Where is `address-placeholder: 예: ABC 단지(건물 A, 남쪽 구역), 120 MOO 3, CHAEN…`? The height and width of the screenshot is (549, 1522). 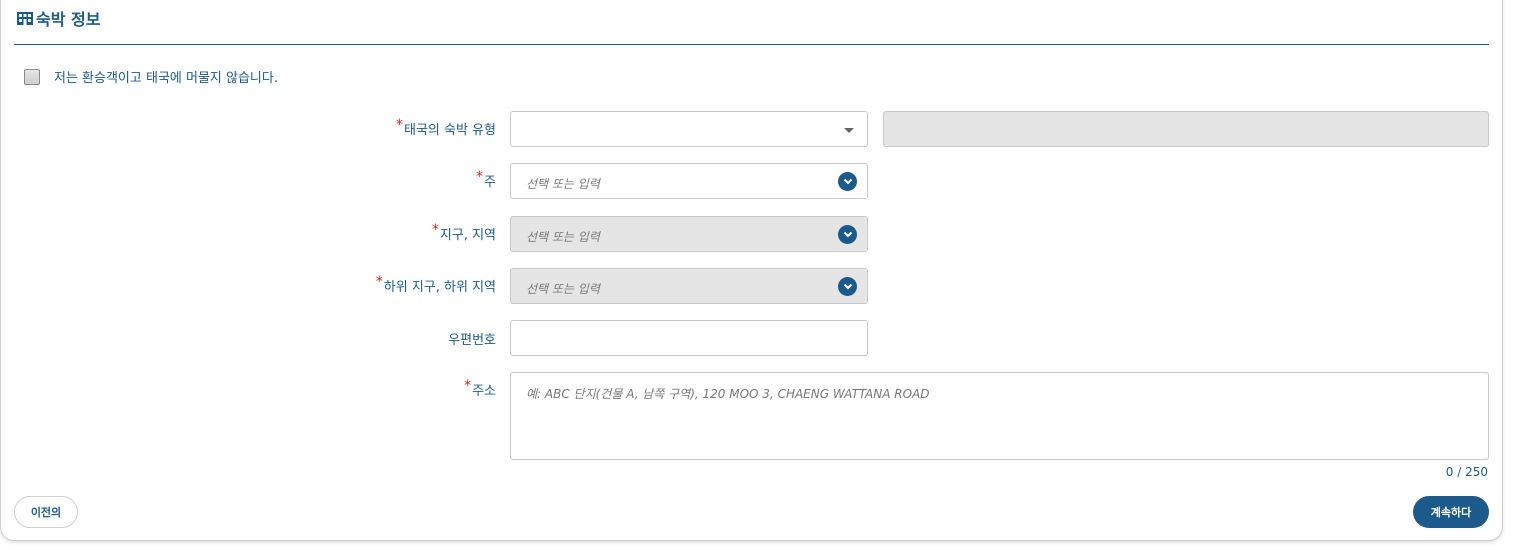
address-placeholder: 예: ABC 단지(건물 A, 남쪽 구역), 120 MOO 3, CHAEN… is located at coordinates (728, 394).